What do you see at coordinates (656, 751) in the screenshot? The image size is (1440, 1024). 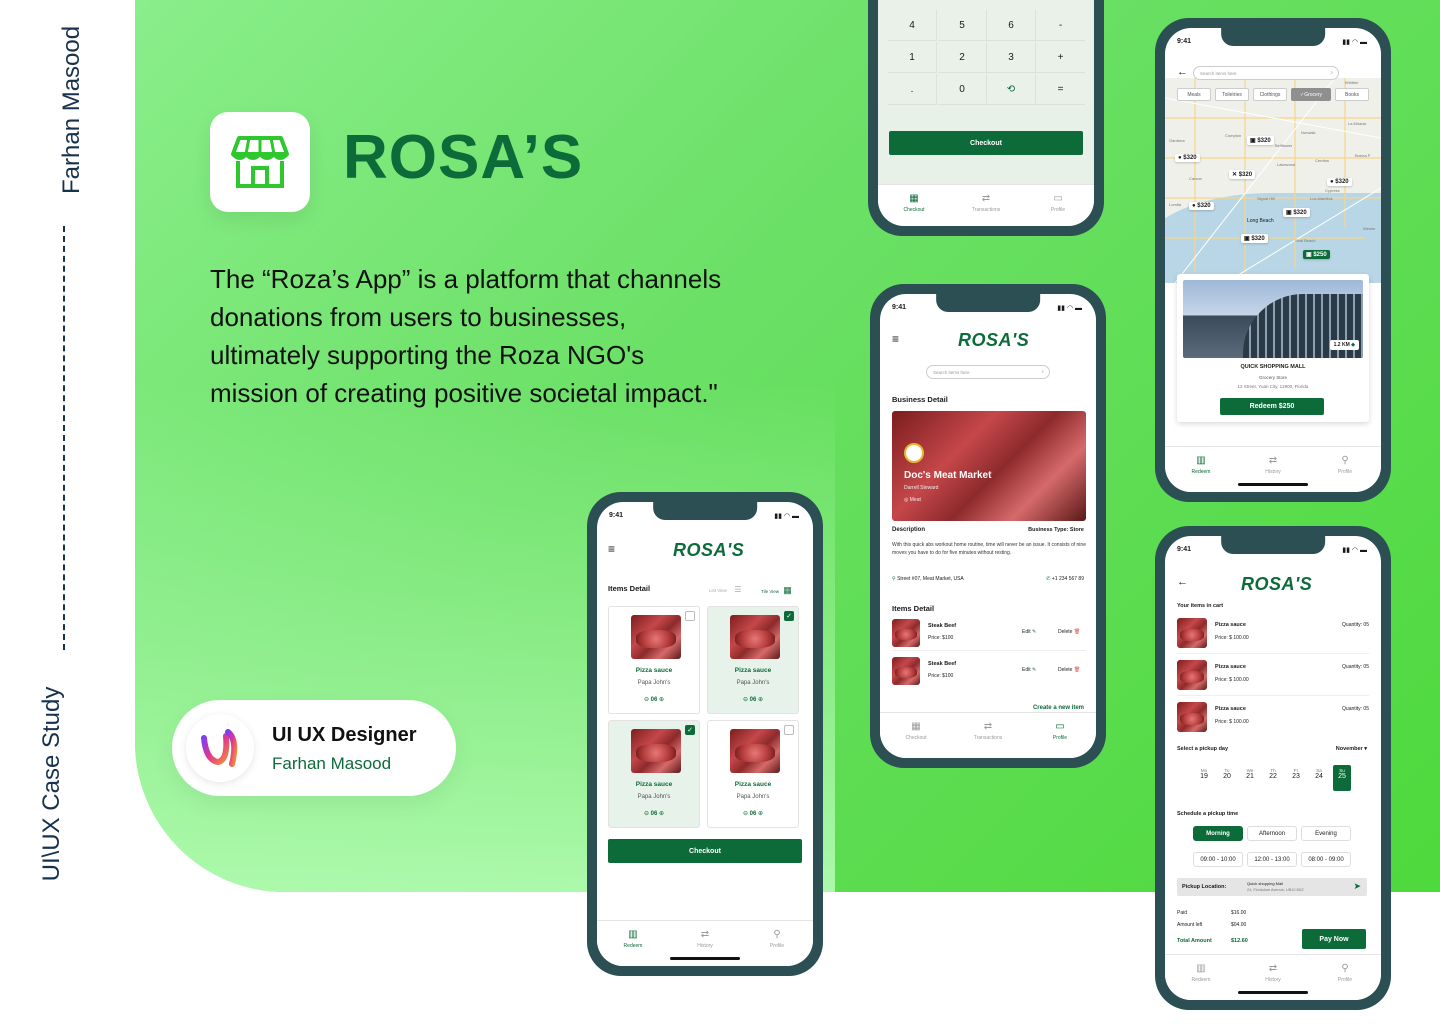 I see `tile-image` at bounding box center [656, 751].